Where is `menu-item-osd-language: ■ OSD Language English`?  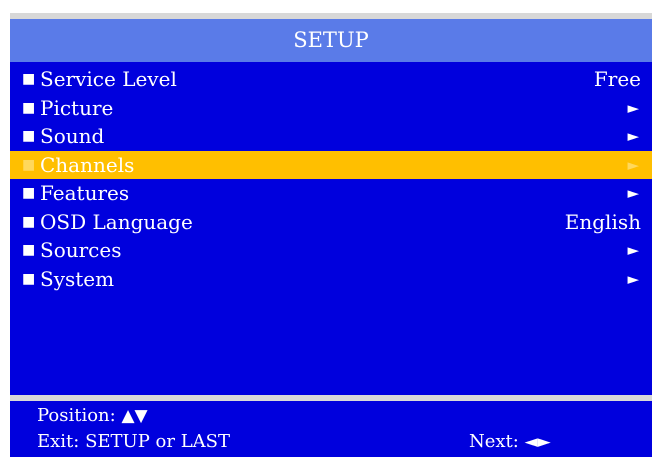
menu-item-osd-language: ■ OSD Language English is located at coordinates (331, 222).